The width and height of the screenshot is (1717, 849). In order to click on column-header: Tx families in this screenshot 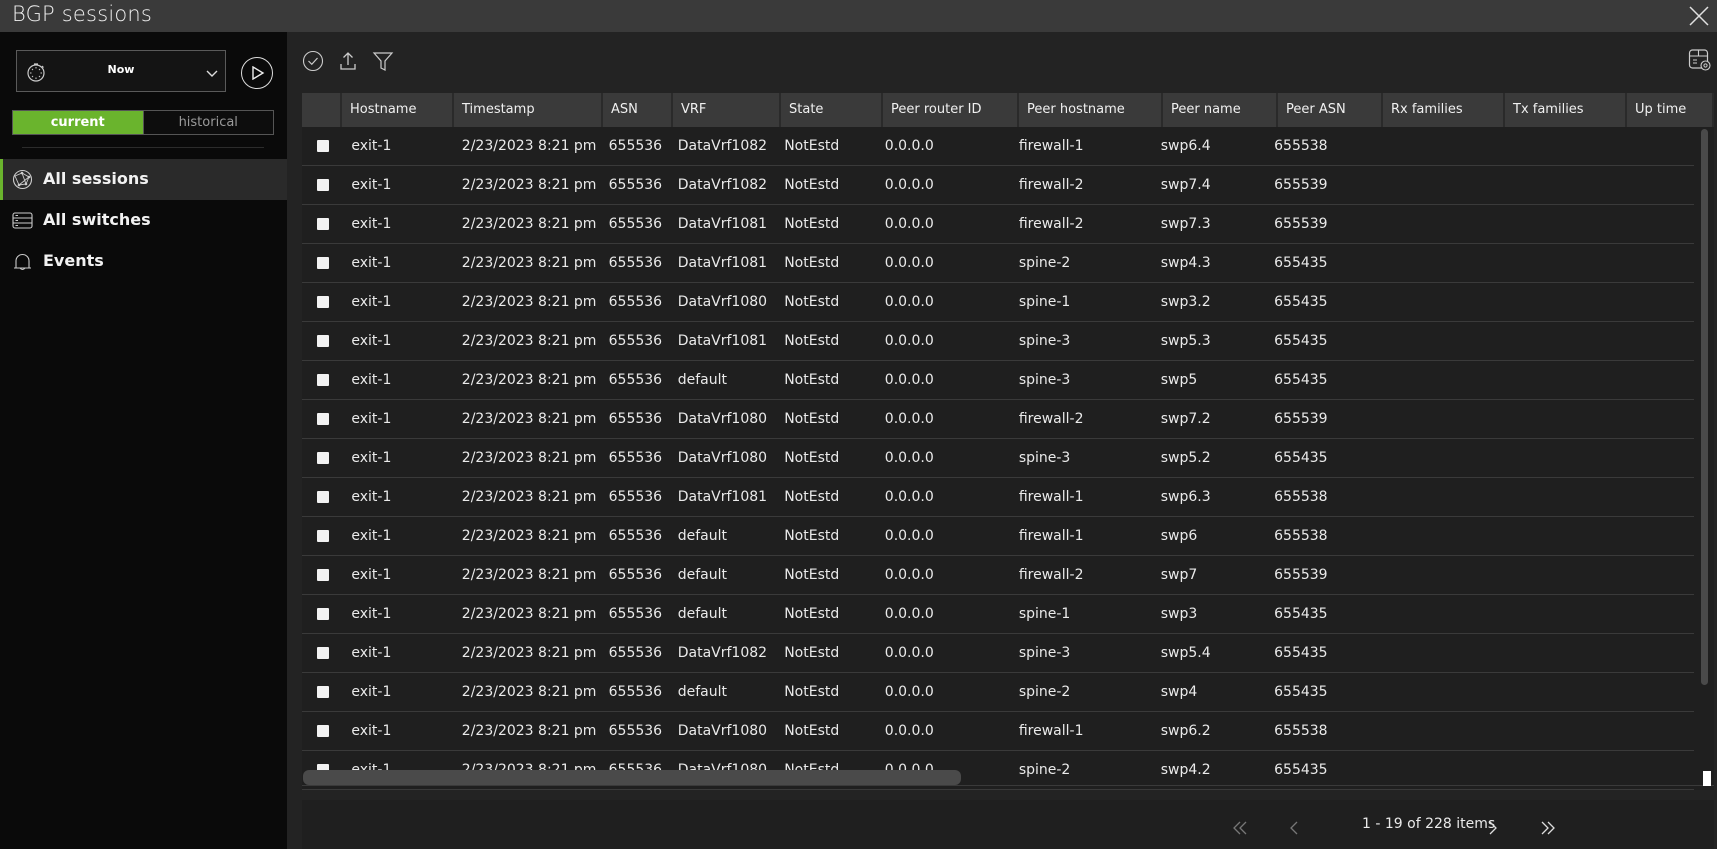, I will do `click(1566, 110)`.